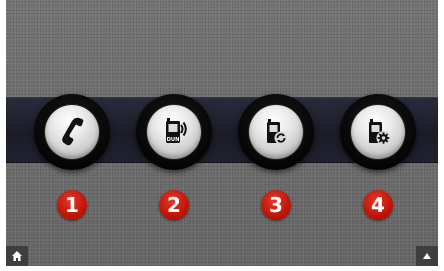 This screenshot has width=444, height=271. I want to click on dun-button-face: DUN, so click(174, 132).